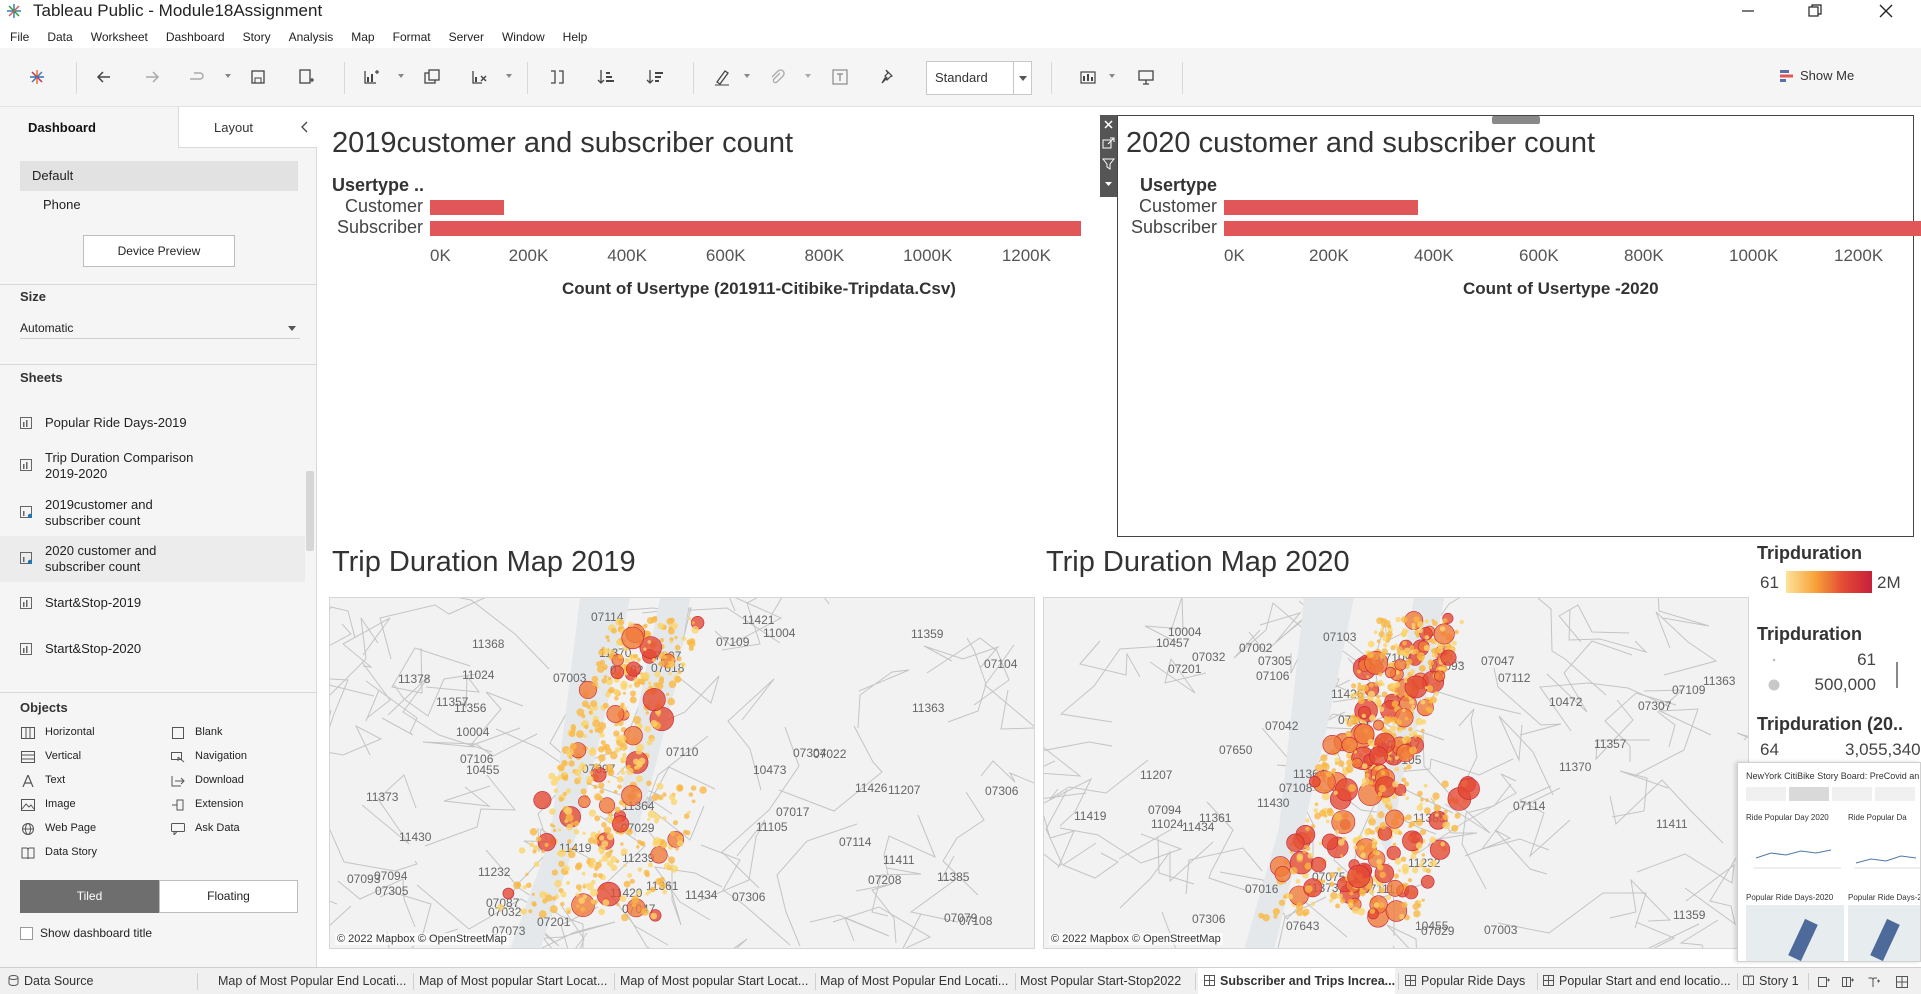 The image size is (1921, 994). What do you see at coordinates (432, 77) in the screenshot?
I see `duplicate-sheet-button` at bounding box center [432, 77].